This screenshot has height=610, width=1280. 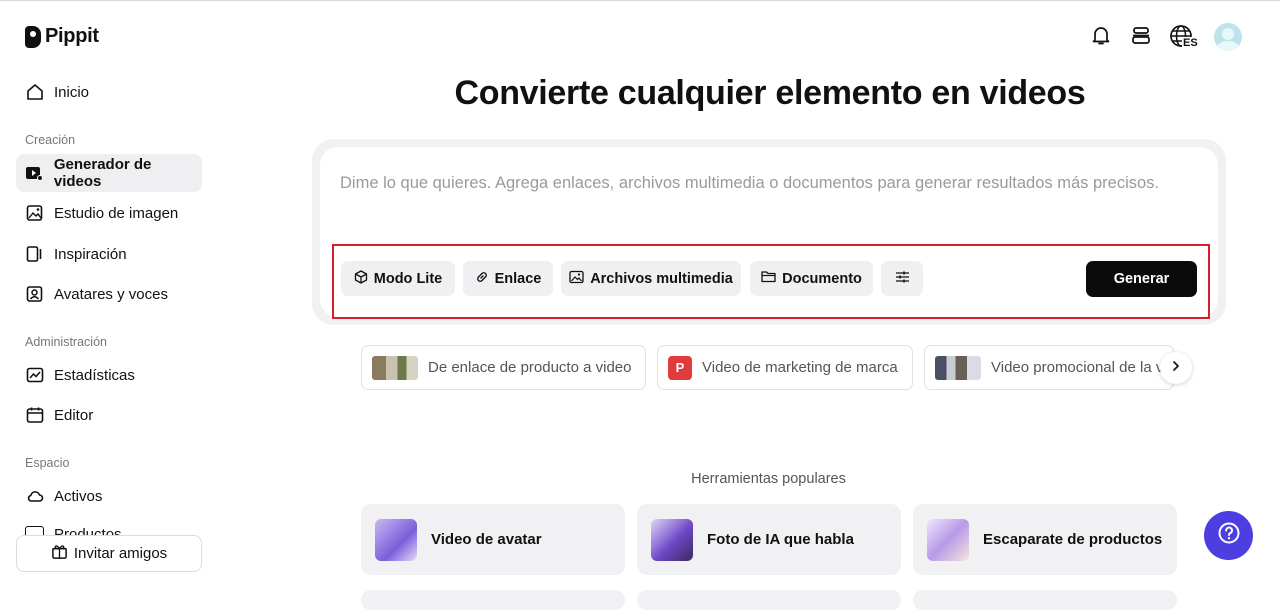 I want to click on tool-label: Escaparate de productos, so click(x=1073, y=539).